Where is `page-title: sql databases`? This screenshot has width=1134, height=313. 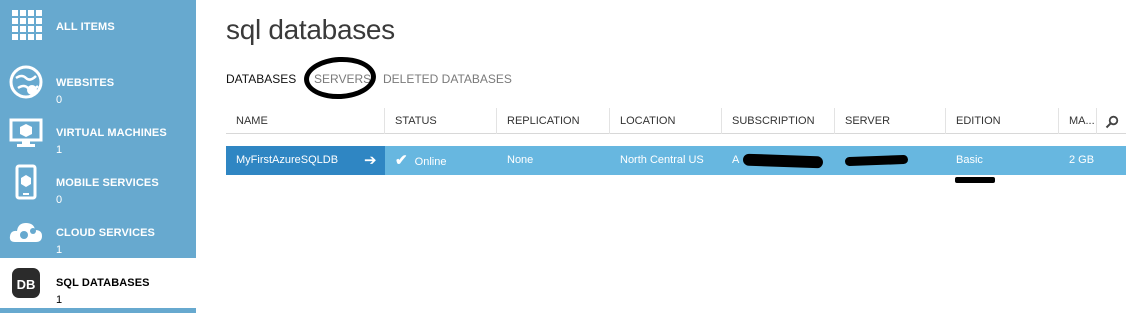
page-title: sql databases is located at coordinates (310, 29).